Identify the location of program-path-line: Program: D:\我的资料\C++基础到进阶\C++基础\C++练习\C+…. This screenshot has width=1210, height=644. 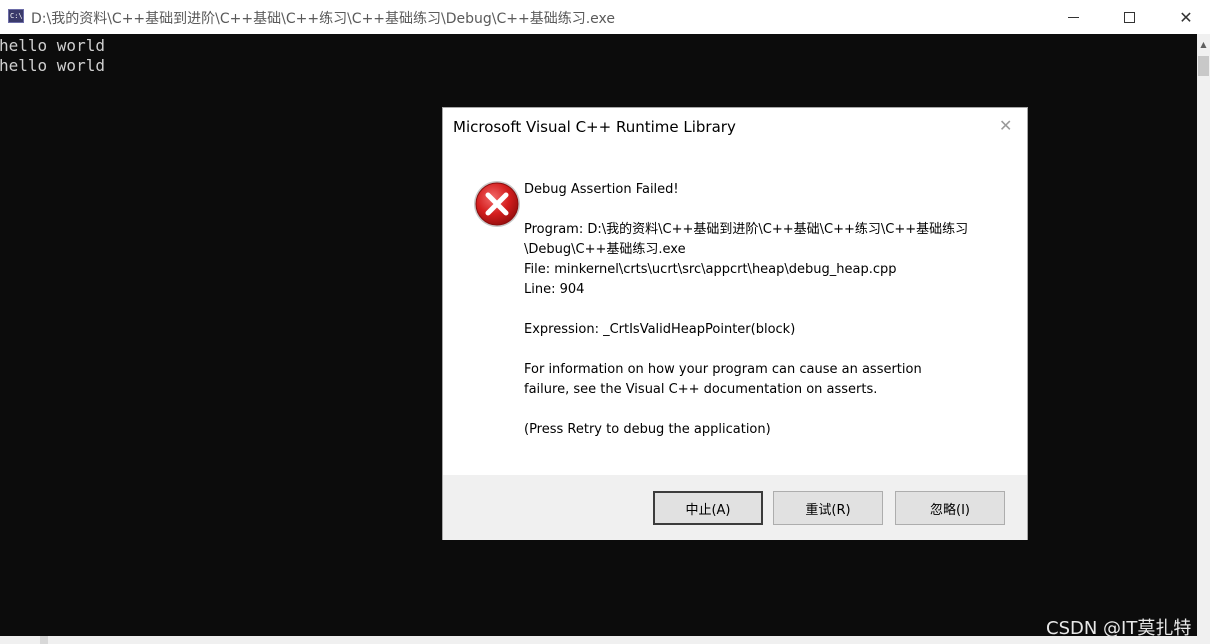
(746, 229).